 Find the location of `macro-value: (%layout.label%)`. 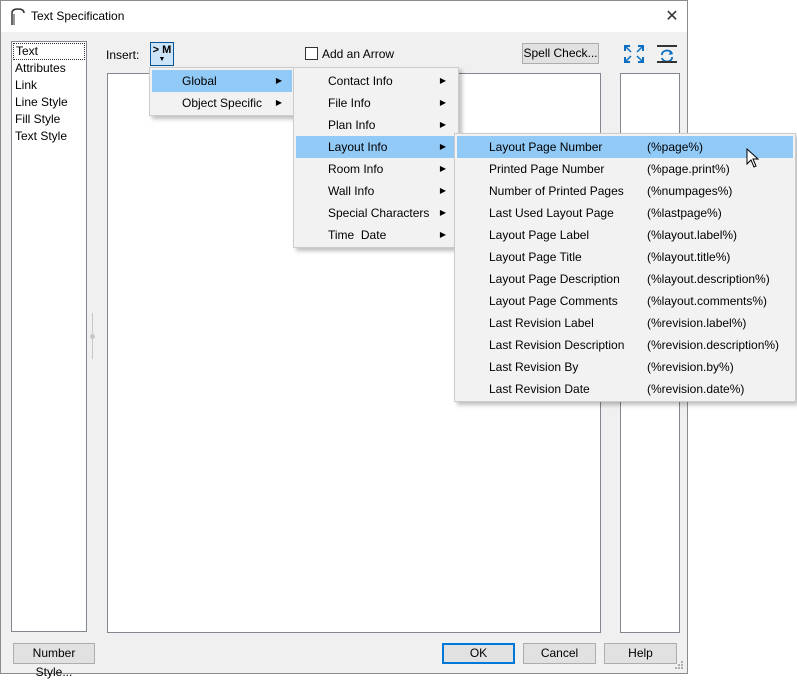

macro-value: (%layout.label%) is located at coordinates (692, 235).